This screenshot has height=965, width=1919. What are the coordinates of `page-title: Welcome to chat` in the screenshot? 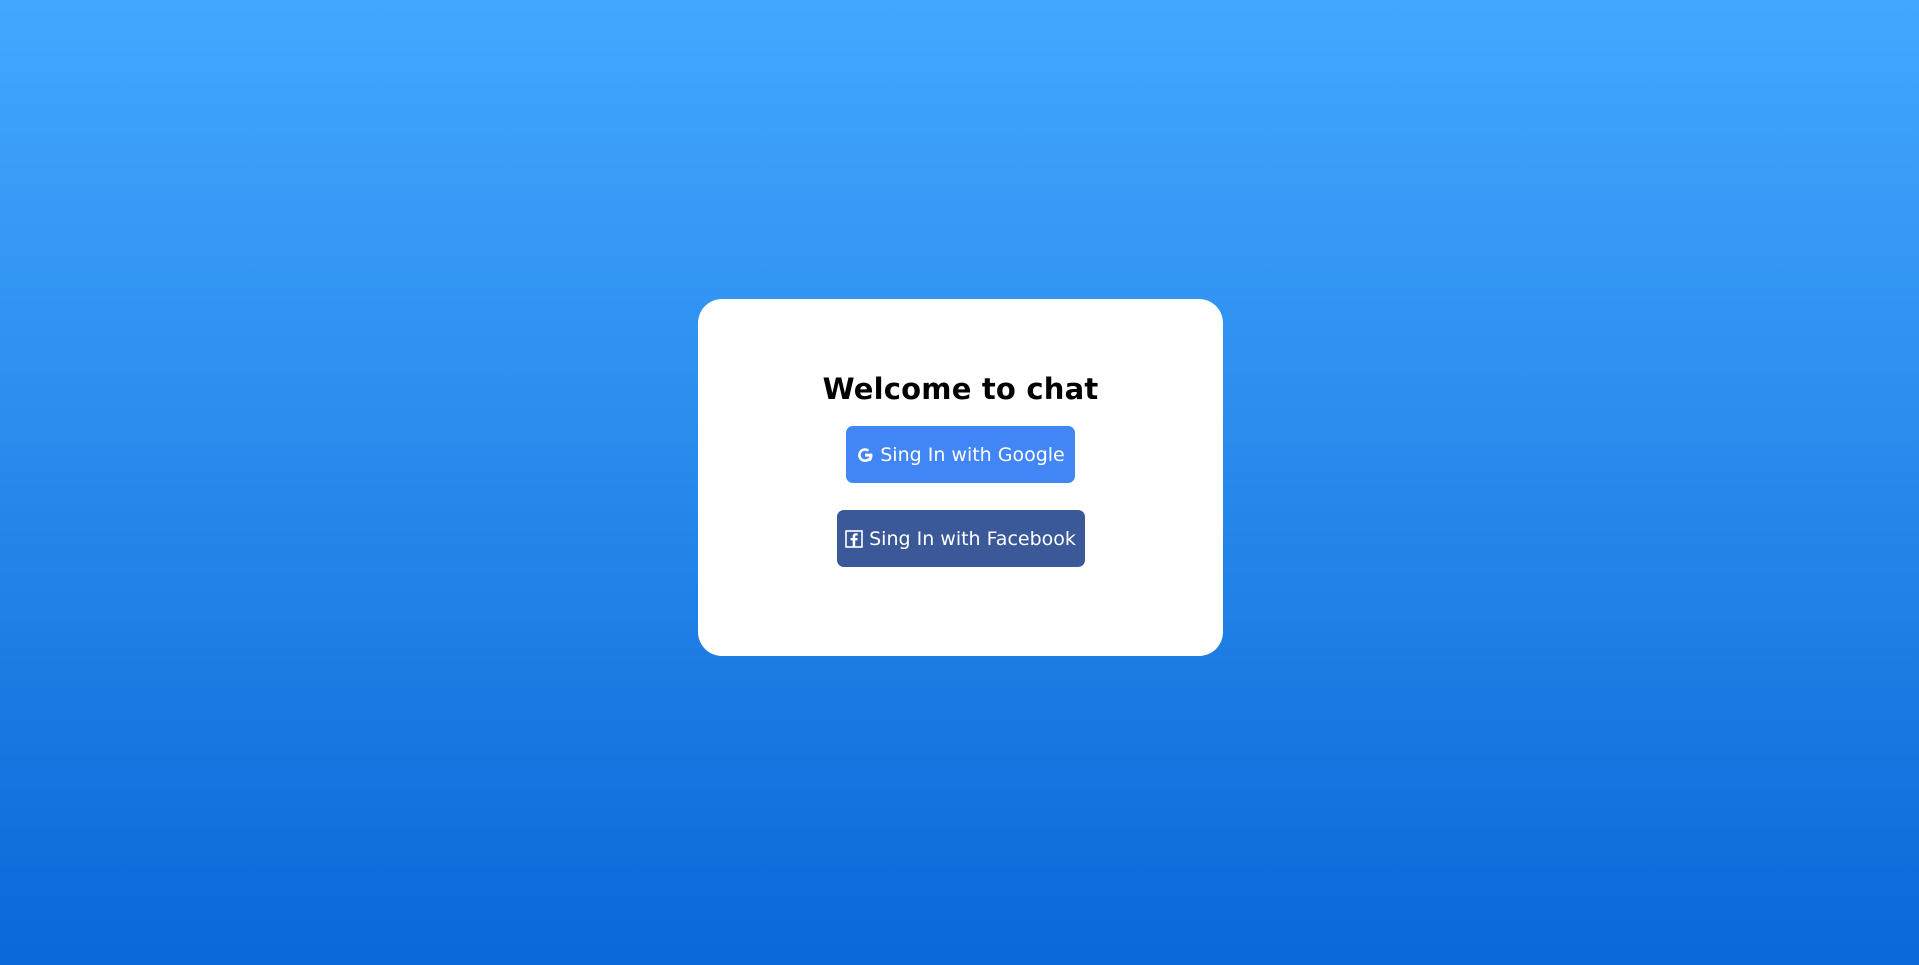 It's located at (960, 389).